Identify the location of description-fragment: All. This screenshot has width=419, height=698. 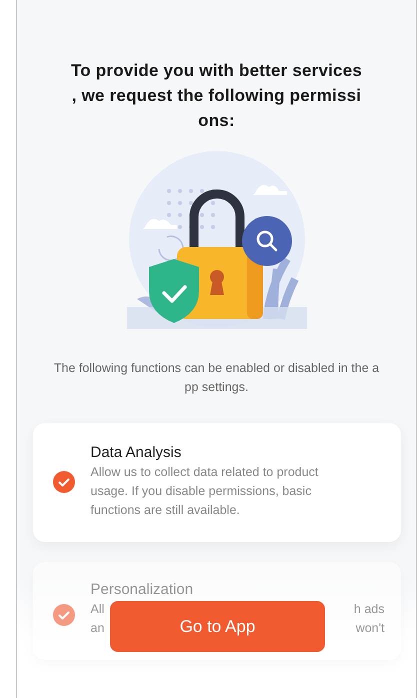
(97, 609).